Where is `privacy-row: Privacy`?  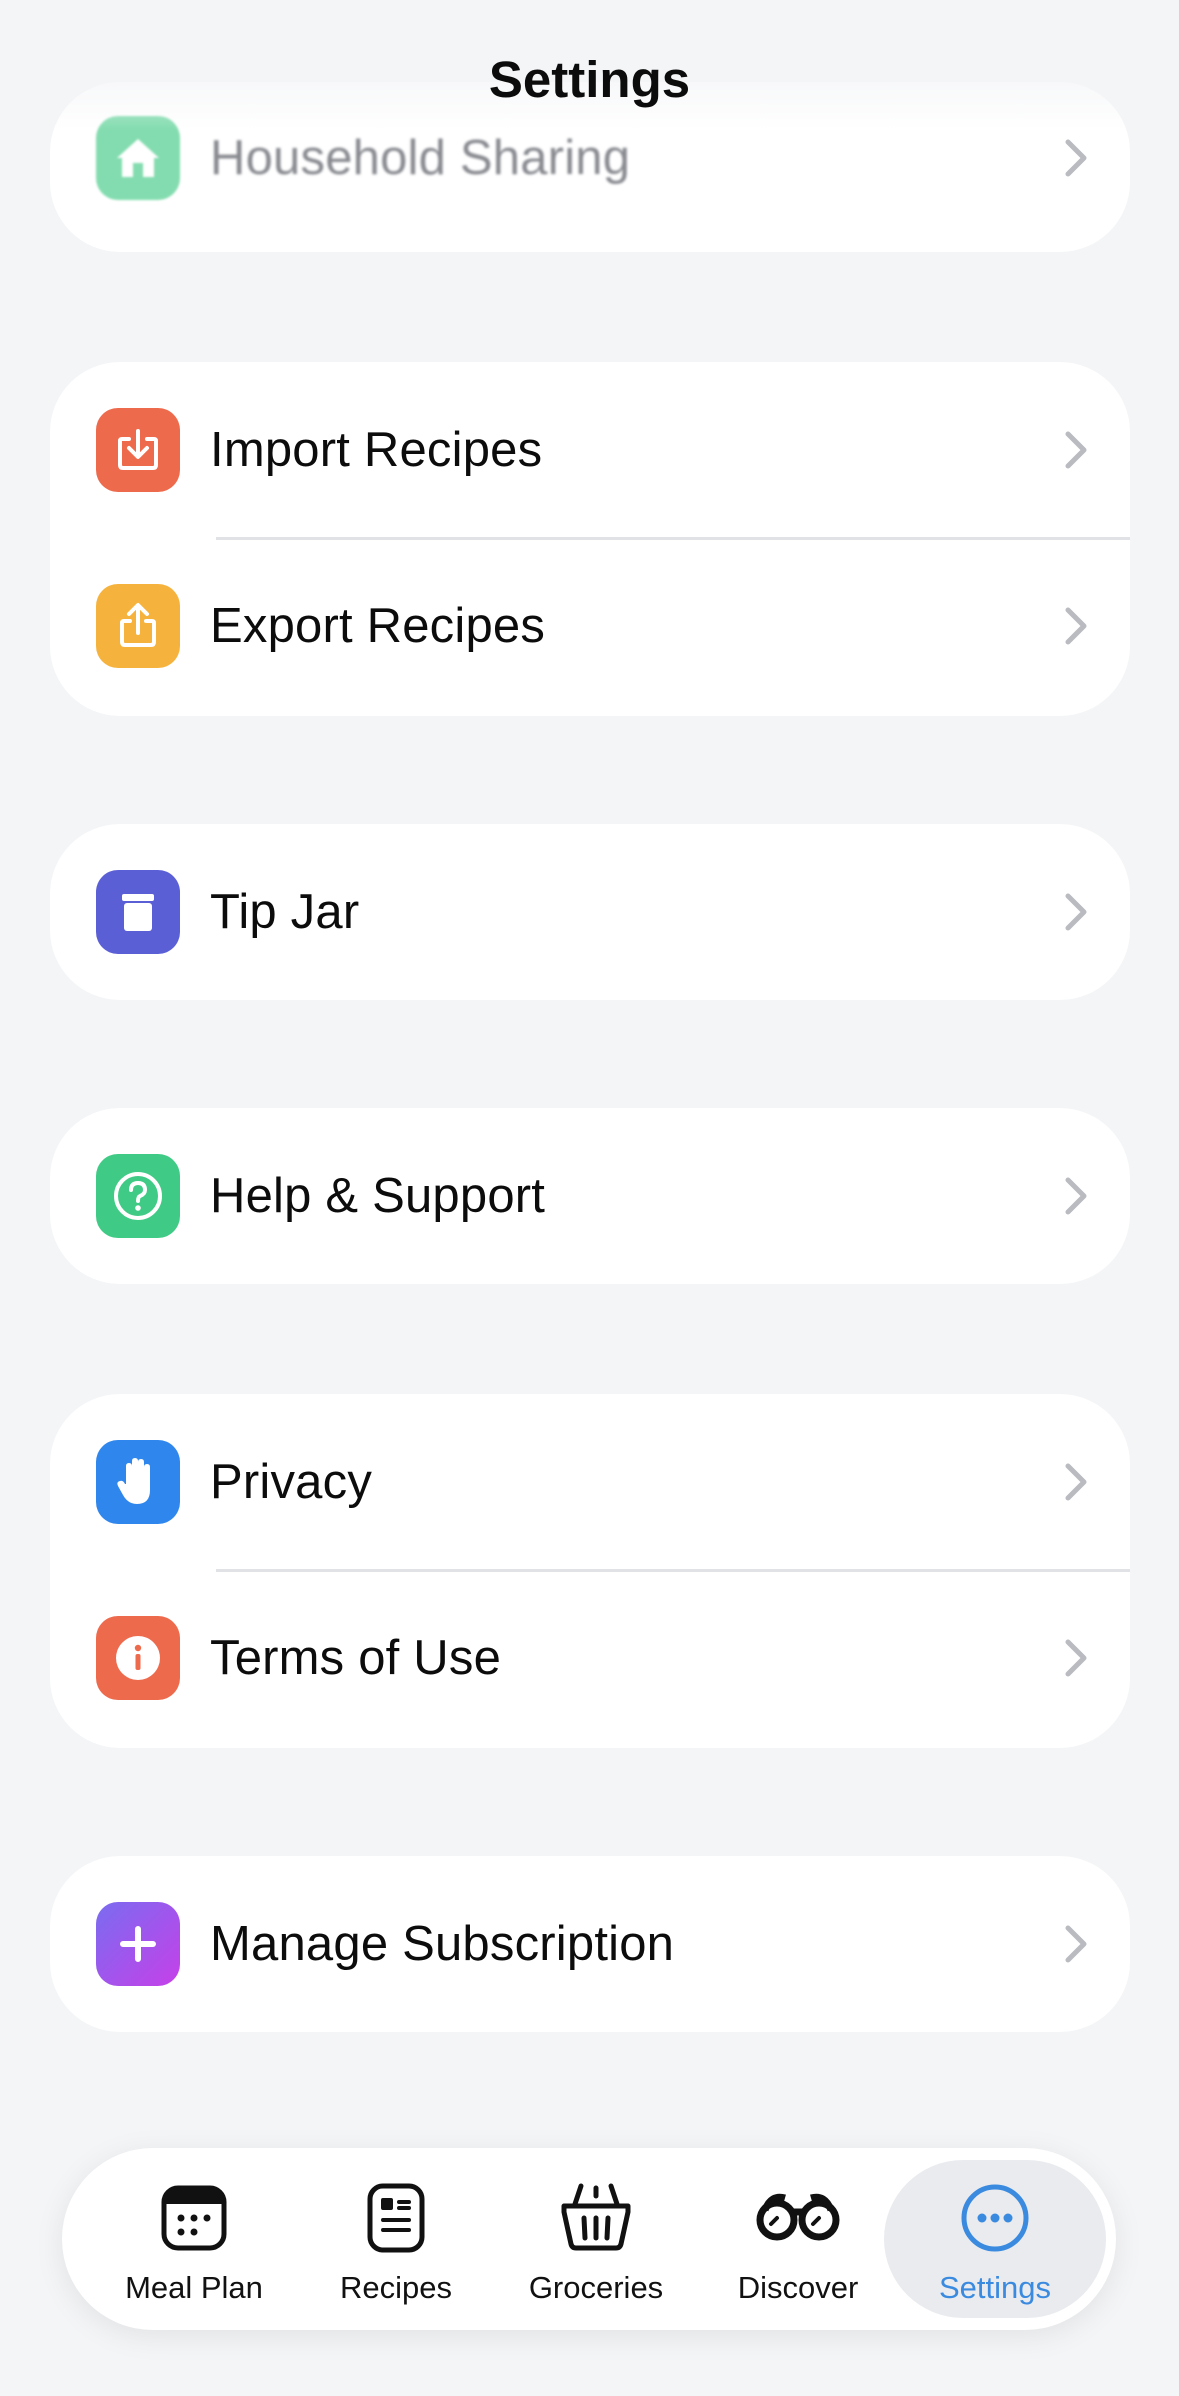 privacy-row: Privacy is located at coordinates (590, 1482).